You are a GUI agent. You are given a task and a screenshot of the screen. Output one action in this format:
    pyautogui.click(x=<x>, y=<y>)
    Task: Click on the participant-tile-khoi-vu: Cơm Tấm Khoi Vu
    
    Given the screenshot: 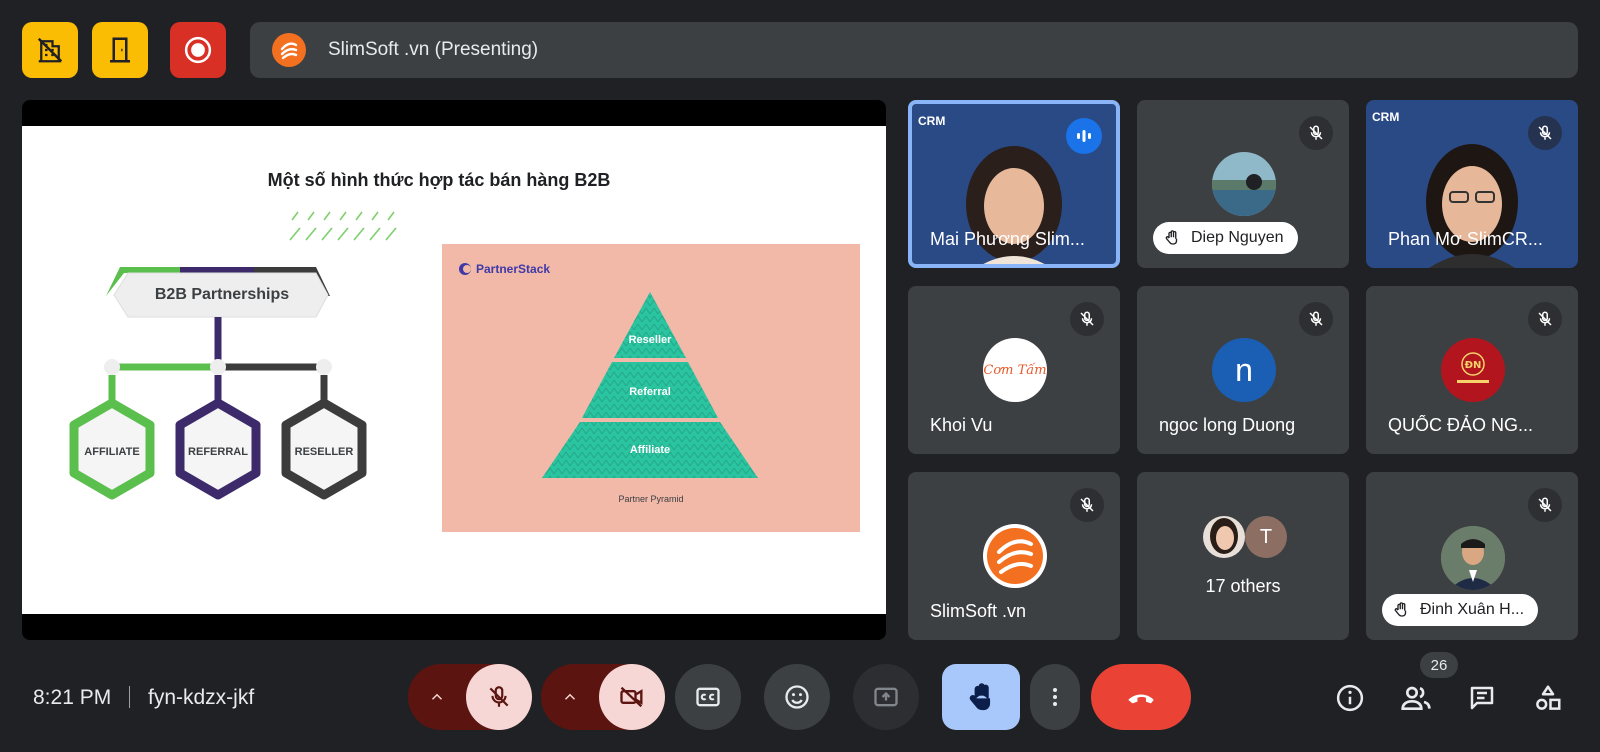 What is the action you would take?
    pyautogui.click(x=1014, y=370)
    